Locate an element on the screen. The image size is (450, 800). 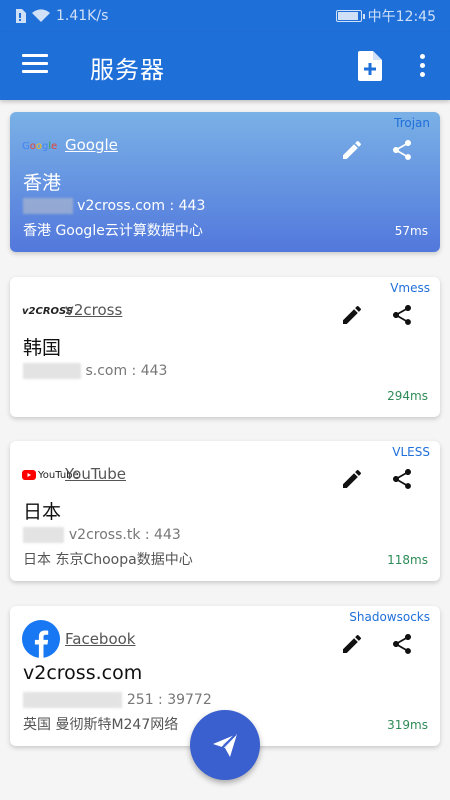
server-location: 英国 曼彻斯特M247网络 is located at coordinates (101, 725).